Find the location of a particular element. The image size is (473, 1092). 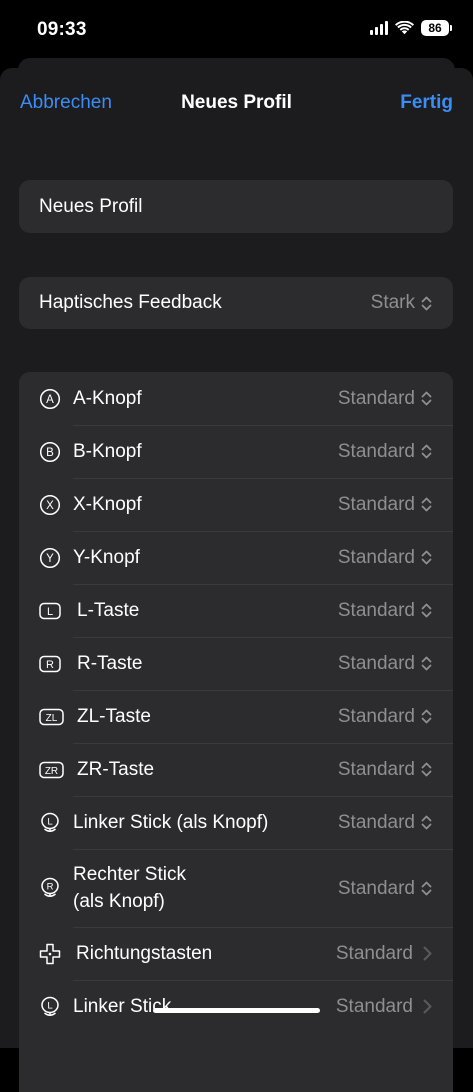

svg-text: Y is located at coordinates (50, 559).